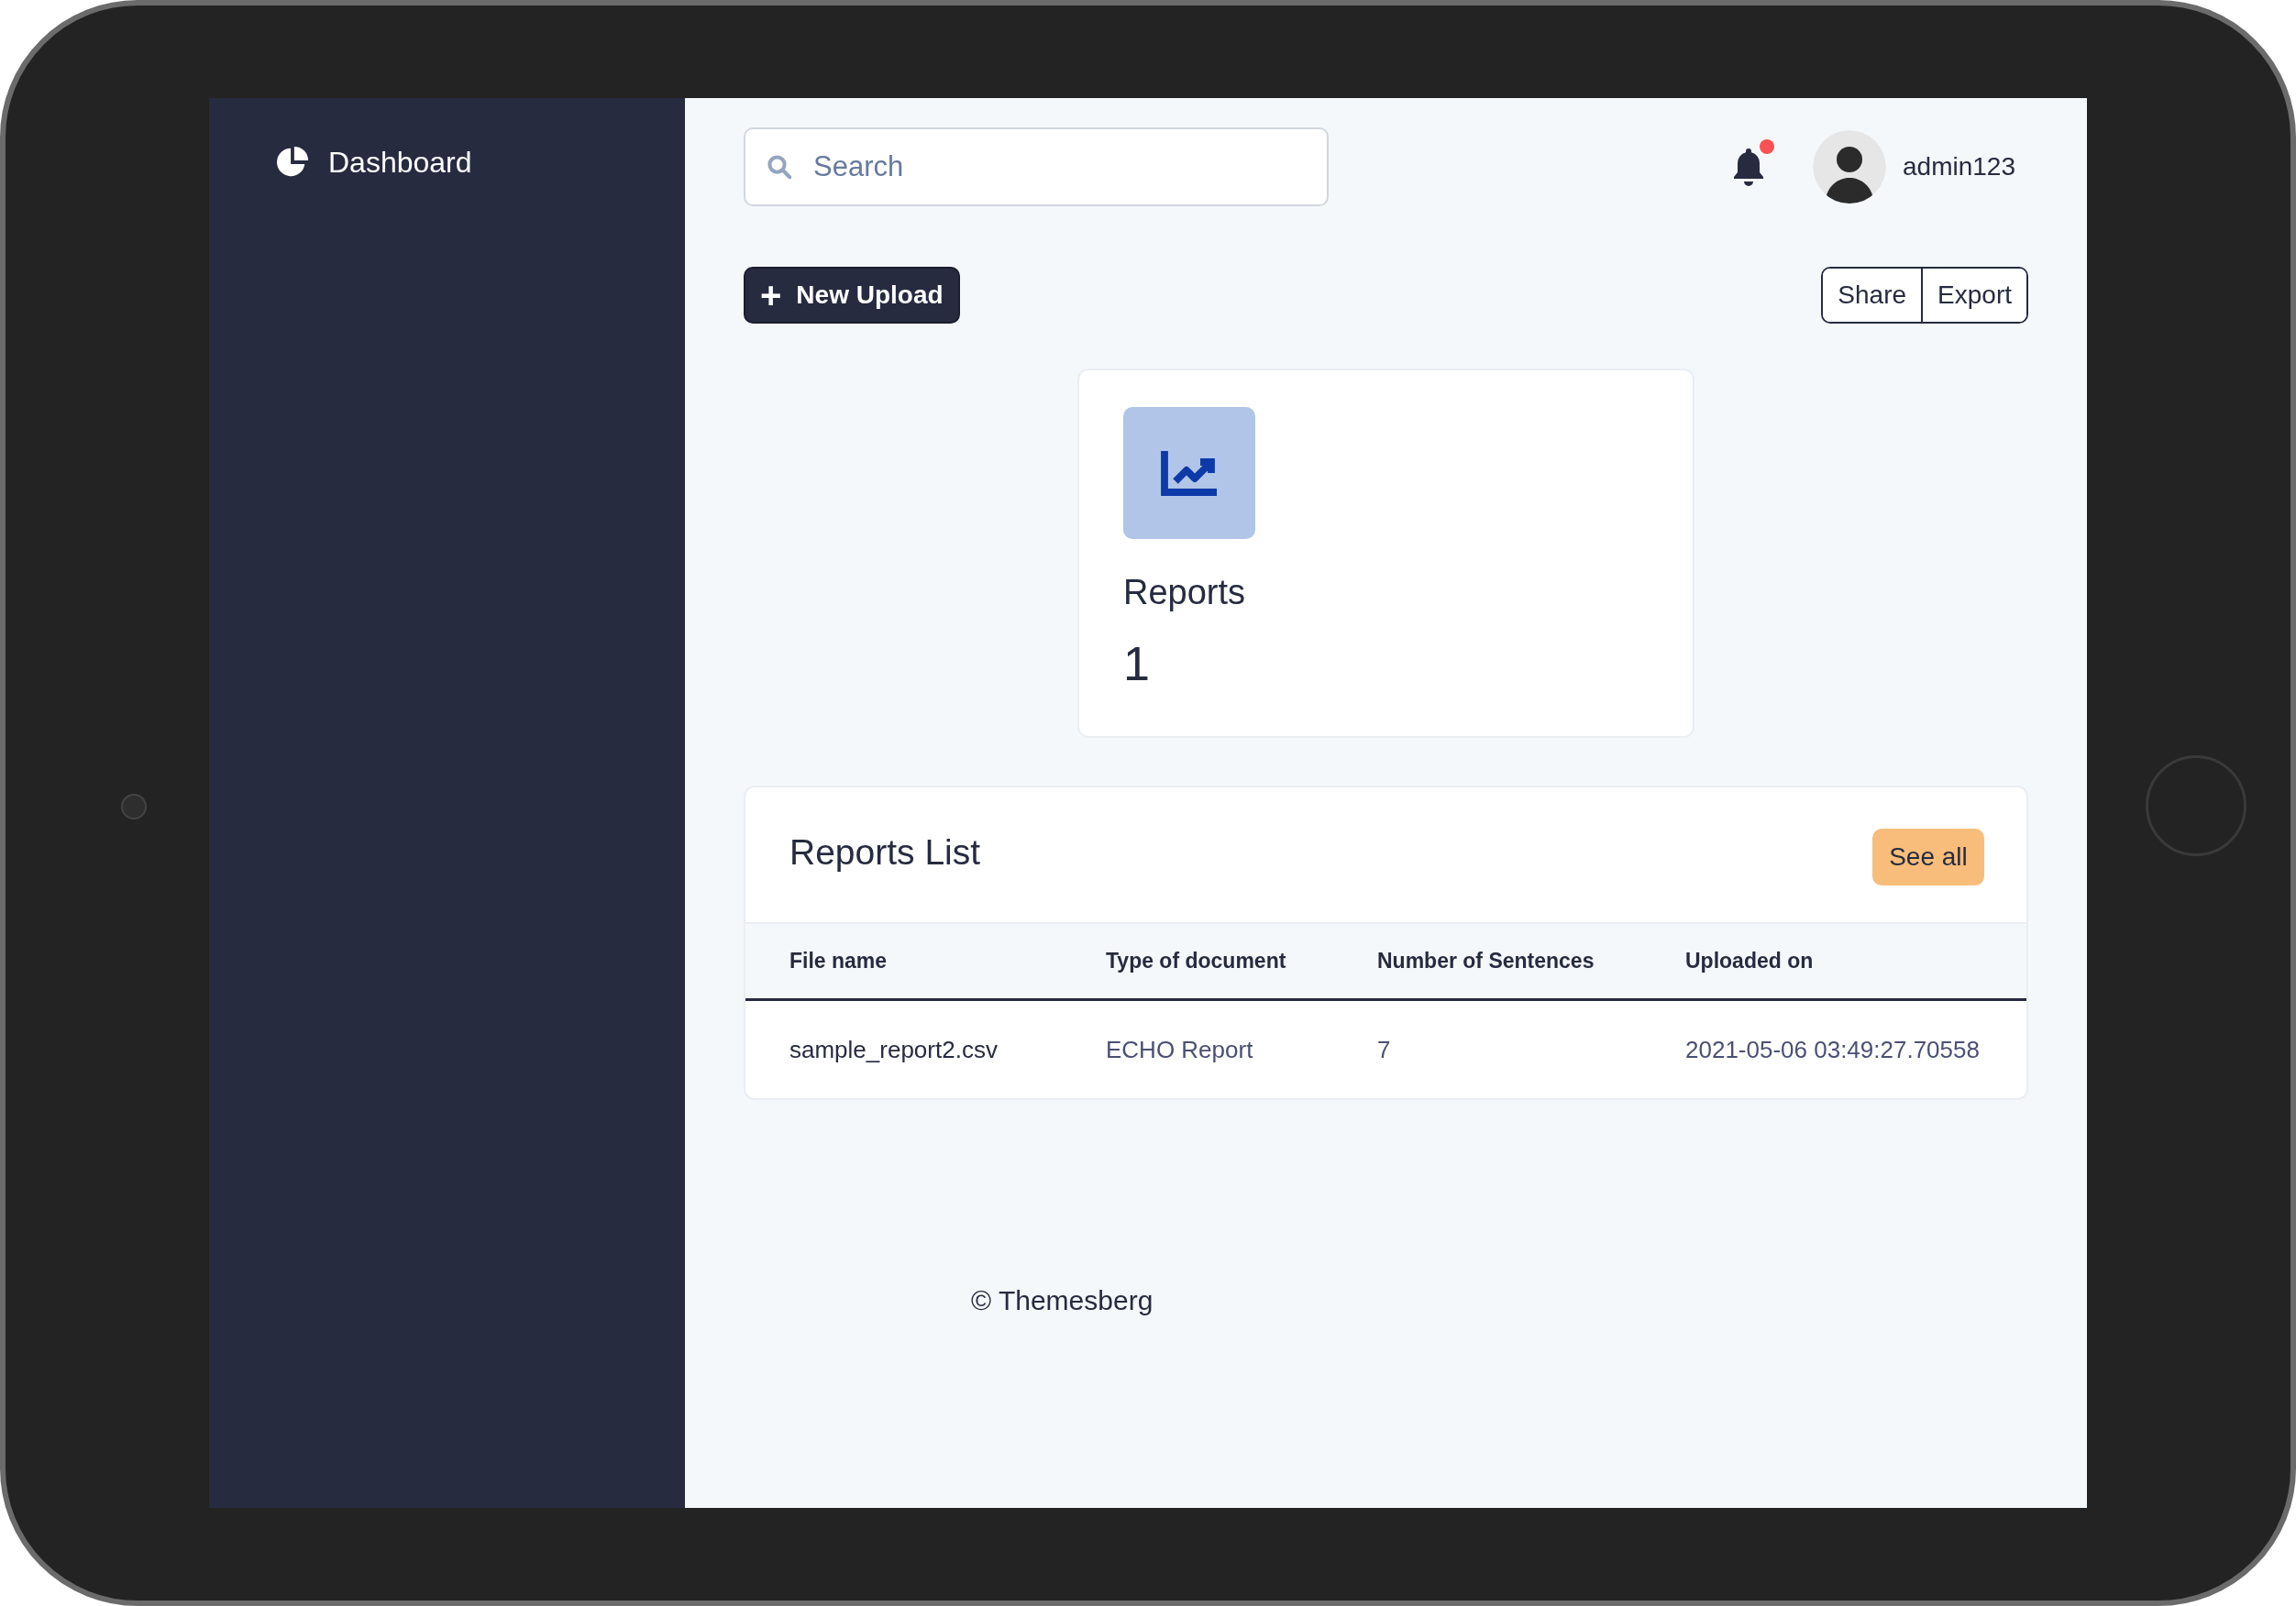  I want to click on share-button: Share, so click(1872, 295).